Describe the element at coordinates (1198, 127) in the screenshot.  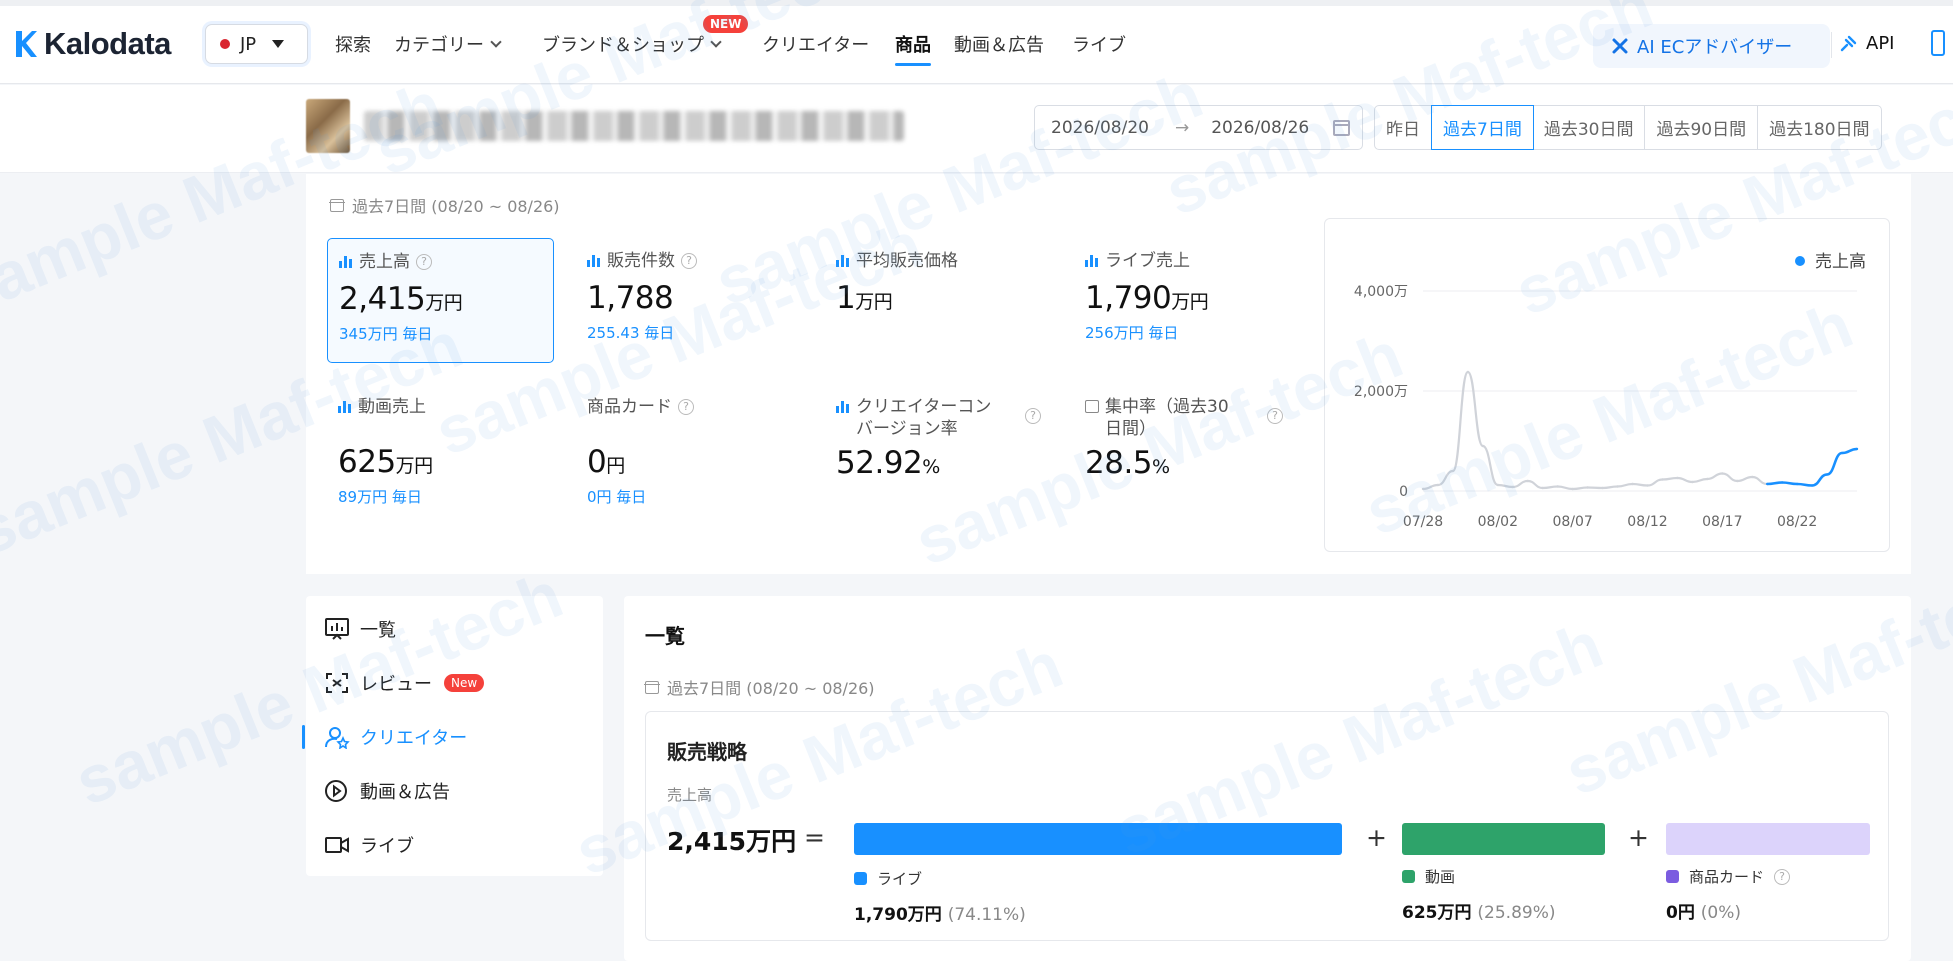
I see `date-range-picker: 2026/08/20 → 2026/08/26` at that location.